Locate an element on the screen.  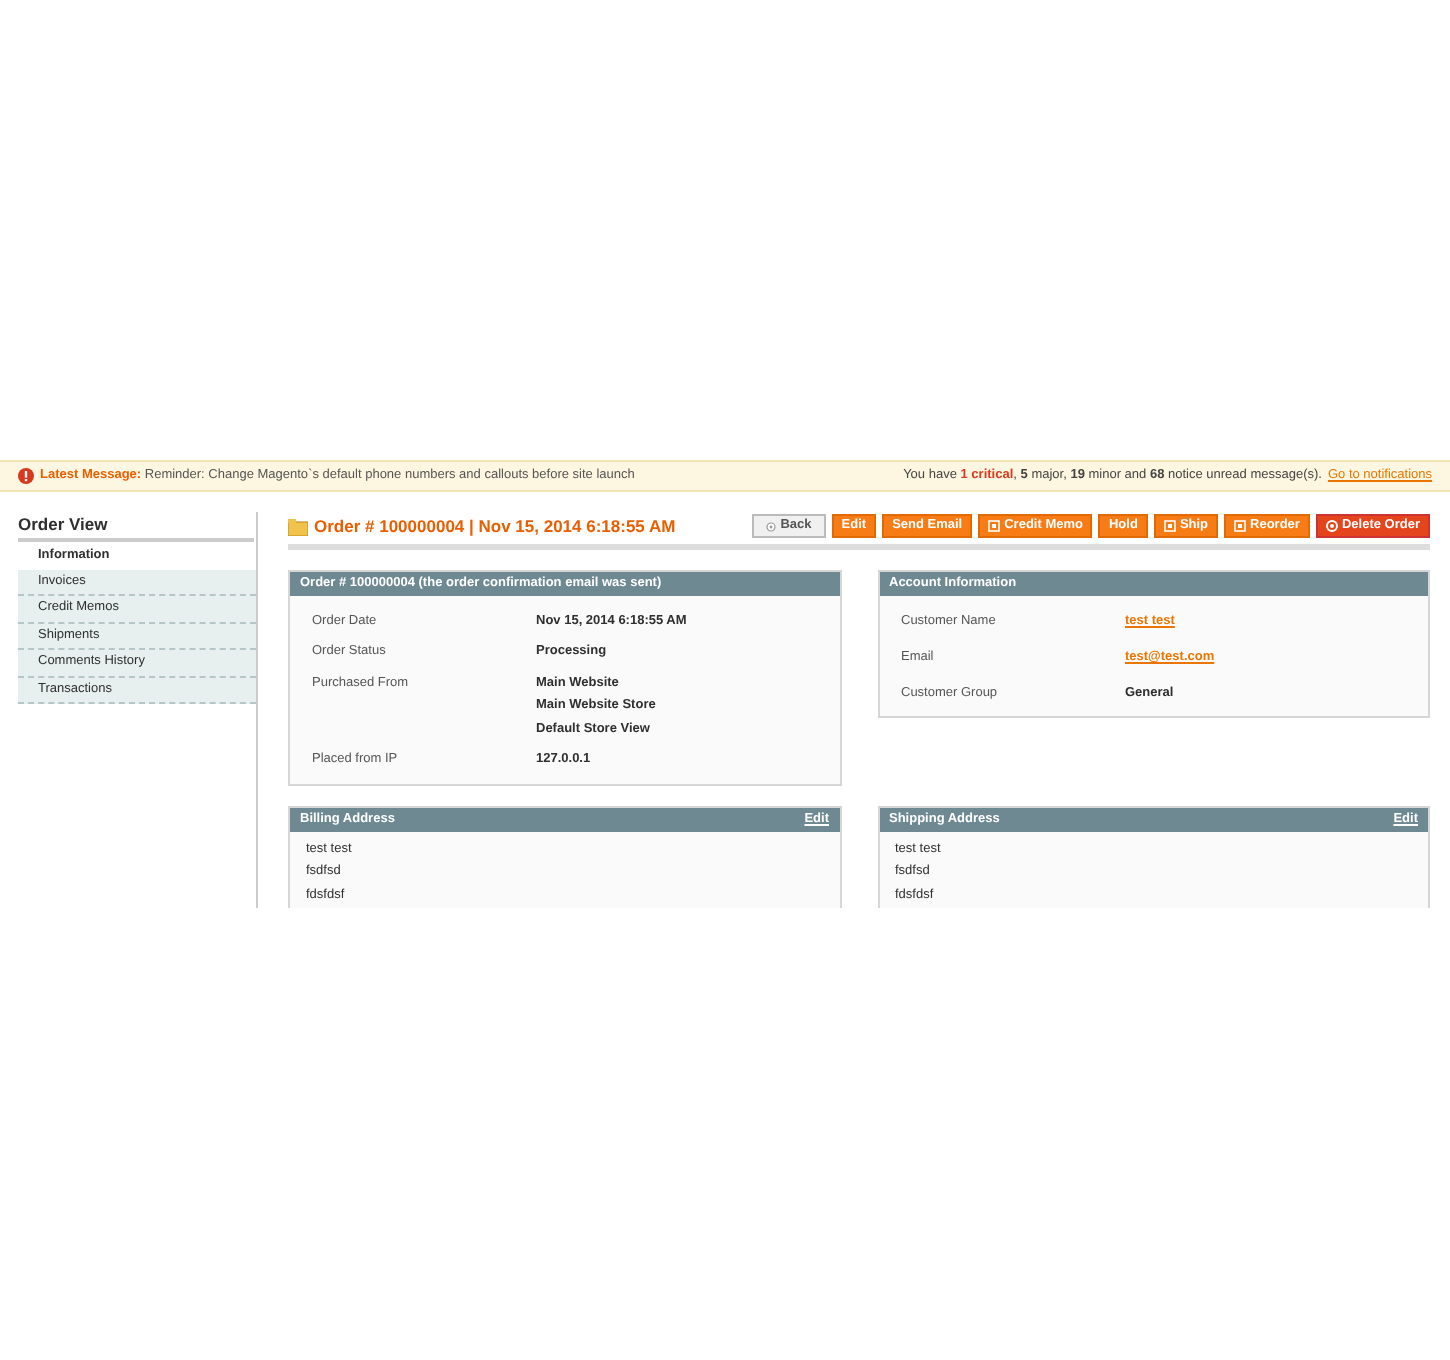
page-title: Order # 100000004 | Nov 15, 2014 6:18:55 AM is located at coordinates (495, 526).